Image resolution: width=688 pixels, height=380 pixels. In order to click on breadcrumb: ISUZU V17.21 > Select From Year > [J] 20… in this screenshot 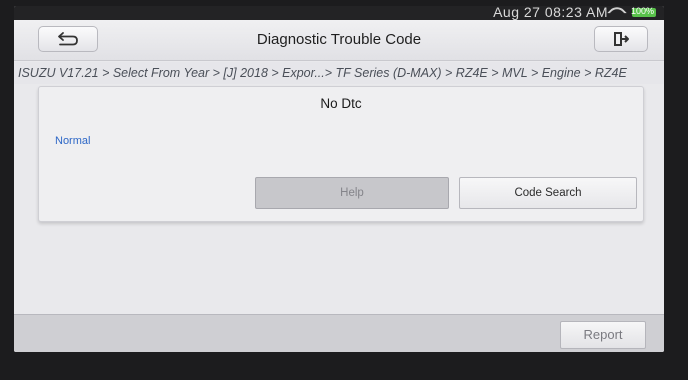, I will do `click(339, 73)`.